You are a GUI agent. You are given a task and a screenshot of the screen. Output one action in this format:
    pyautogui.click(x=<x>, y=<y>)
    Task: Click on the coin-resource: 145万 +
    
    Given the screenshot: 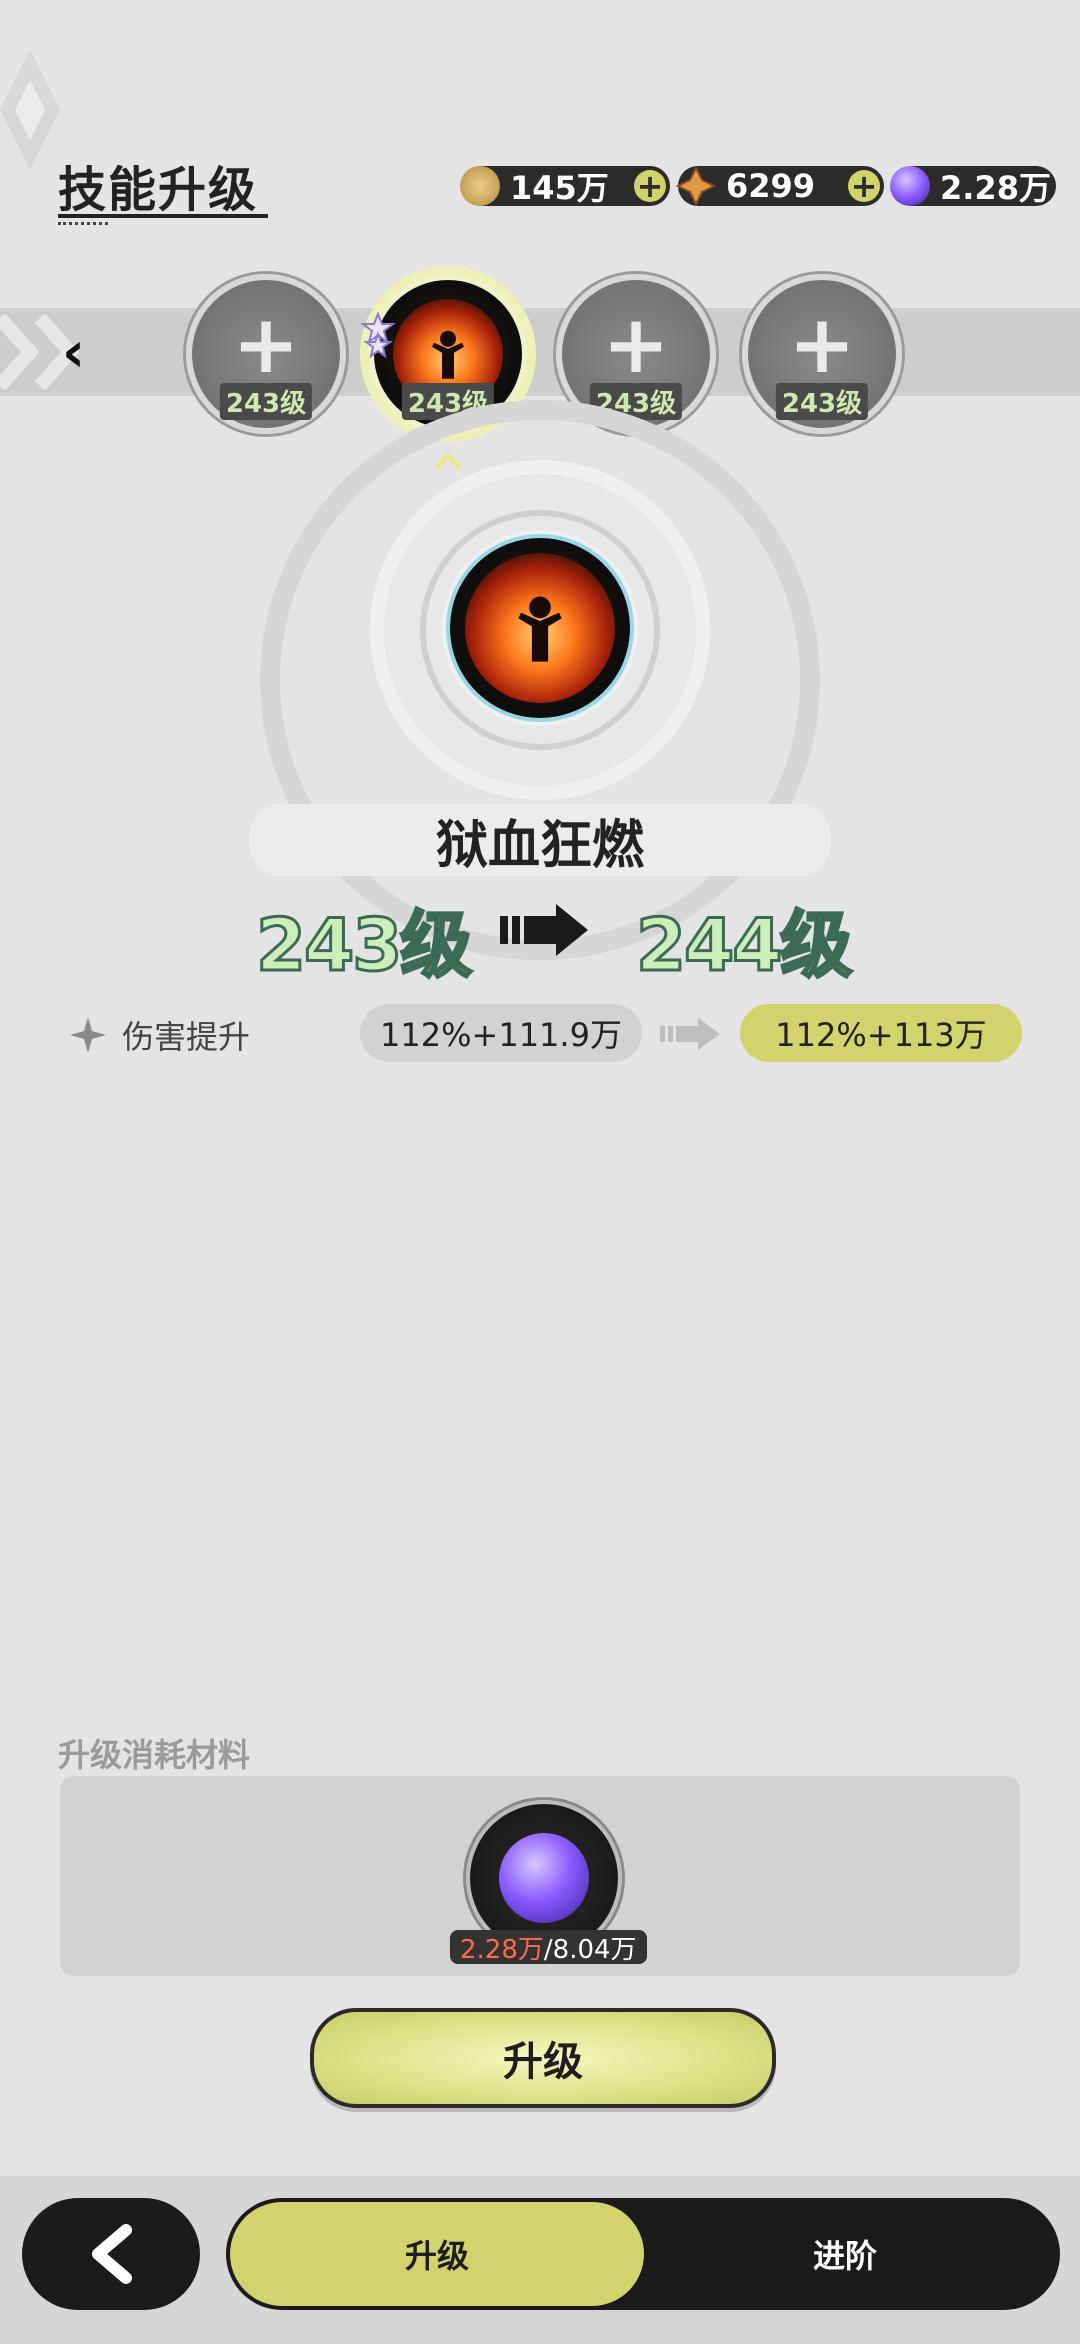 What is the action you would take?
    pyautogui.click(x=565, y=186)
    